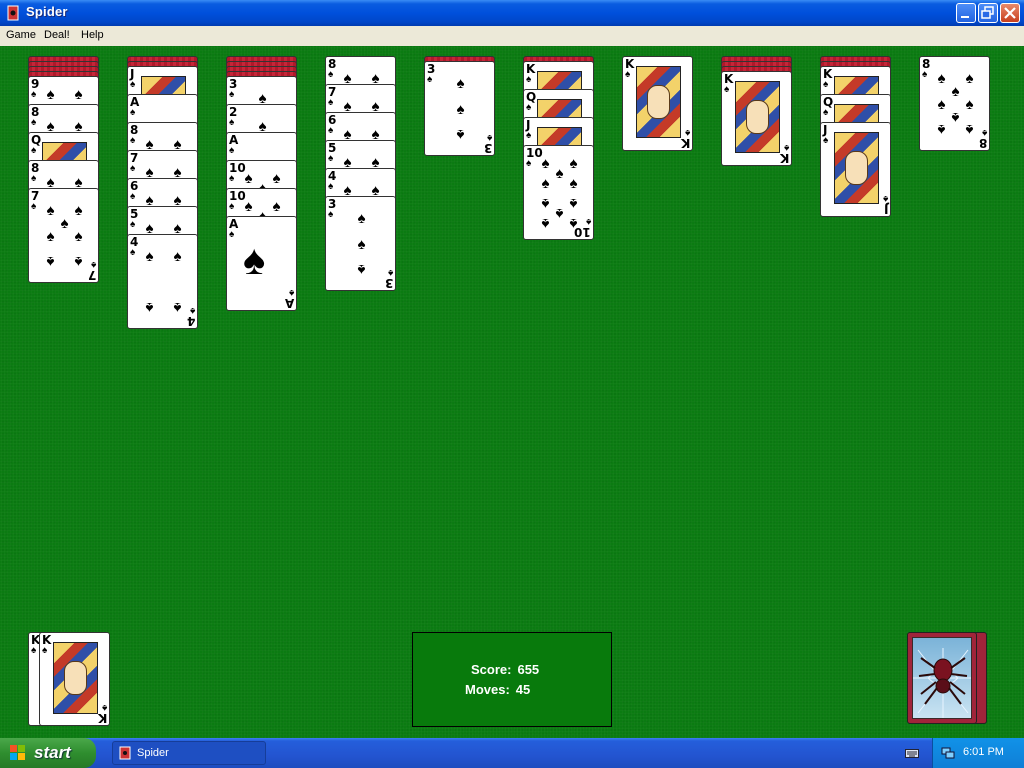  I want to click on card-j-spades: J♠J♠, so click(855, 169).